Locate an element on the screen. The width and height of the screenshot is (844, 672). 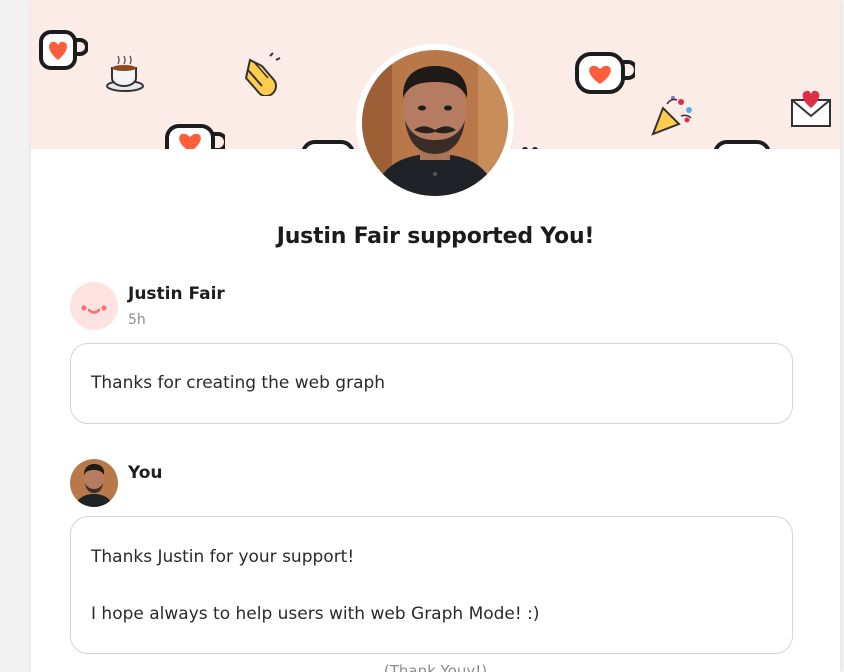
supporter-message: Thanks for creating the web graph is located at coordinates (431, 383).